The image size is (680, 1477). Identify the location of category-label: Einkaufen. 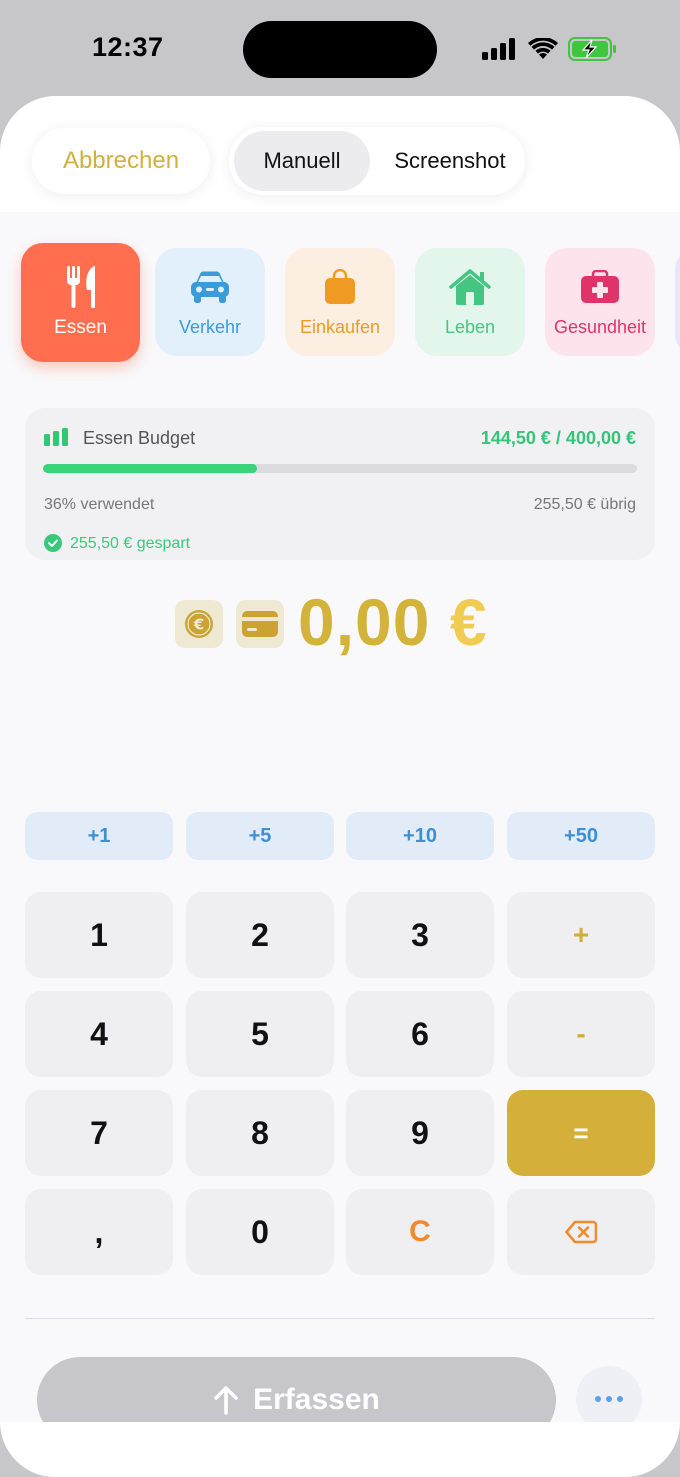
(340, 326).